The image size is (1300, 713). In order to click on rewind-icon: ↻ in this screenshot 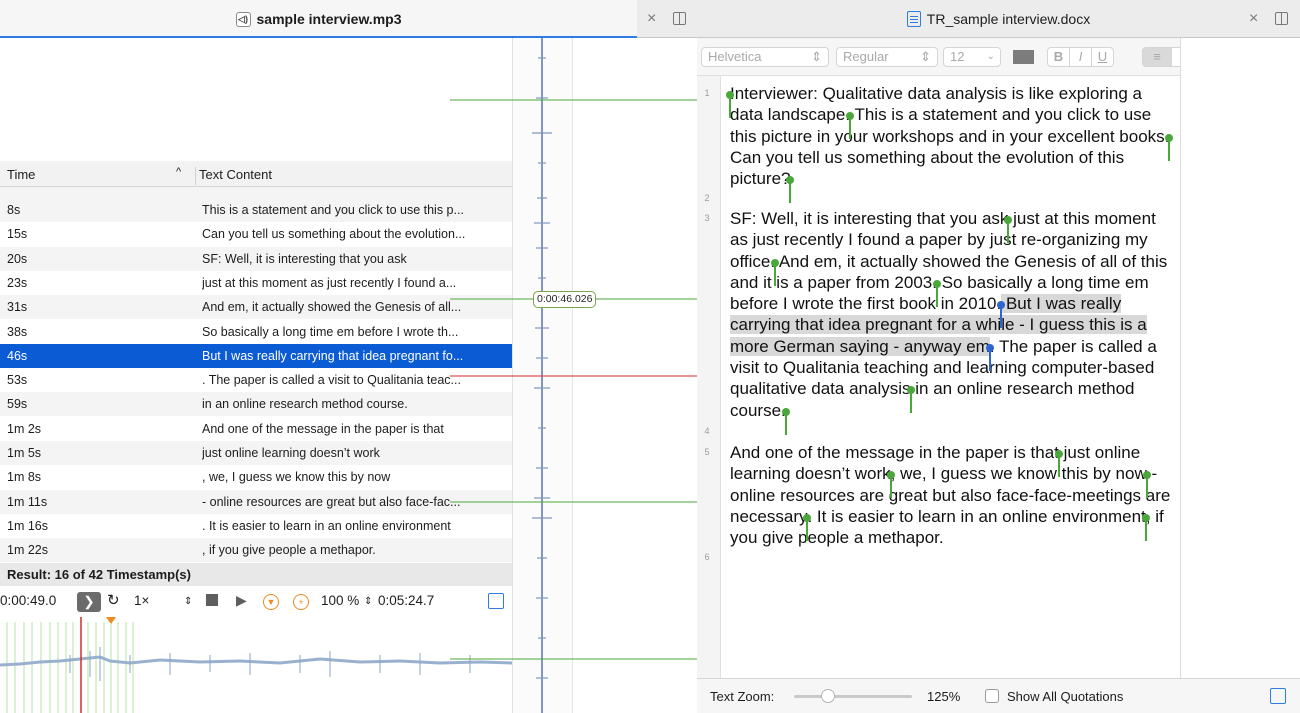, I will do `click(113, 600)`.